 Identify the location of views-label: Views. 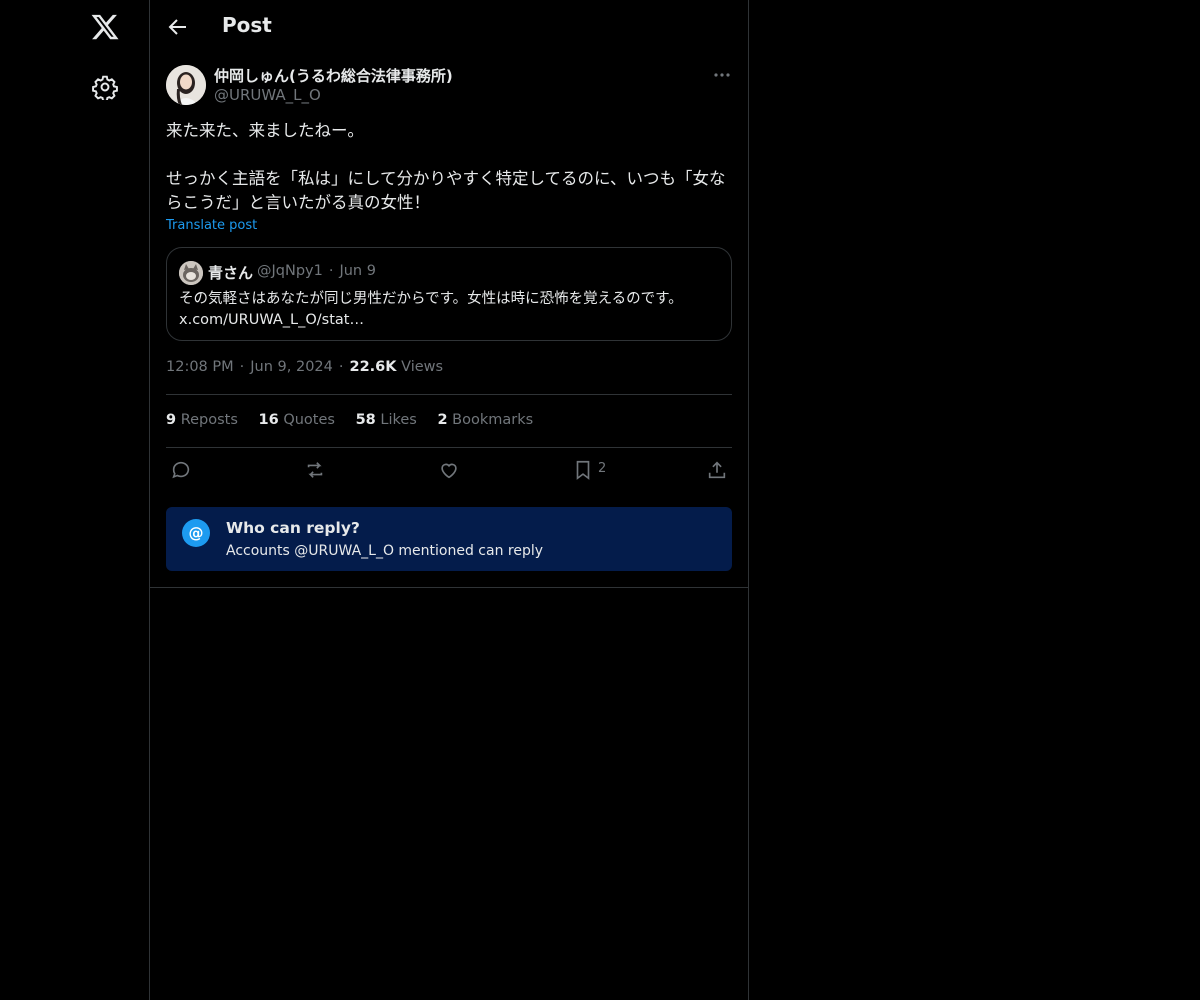
(422, 367).